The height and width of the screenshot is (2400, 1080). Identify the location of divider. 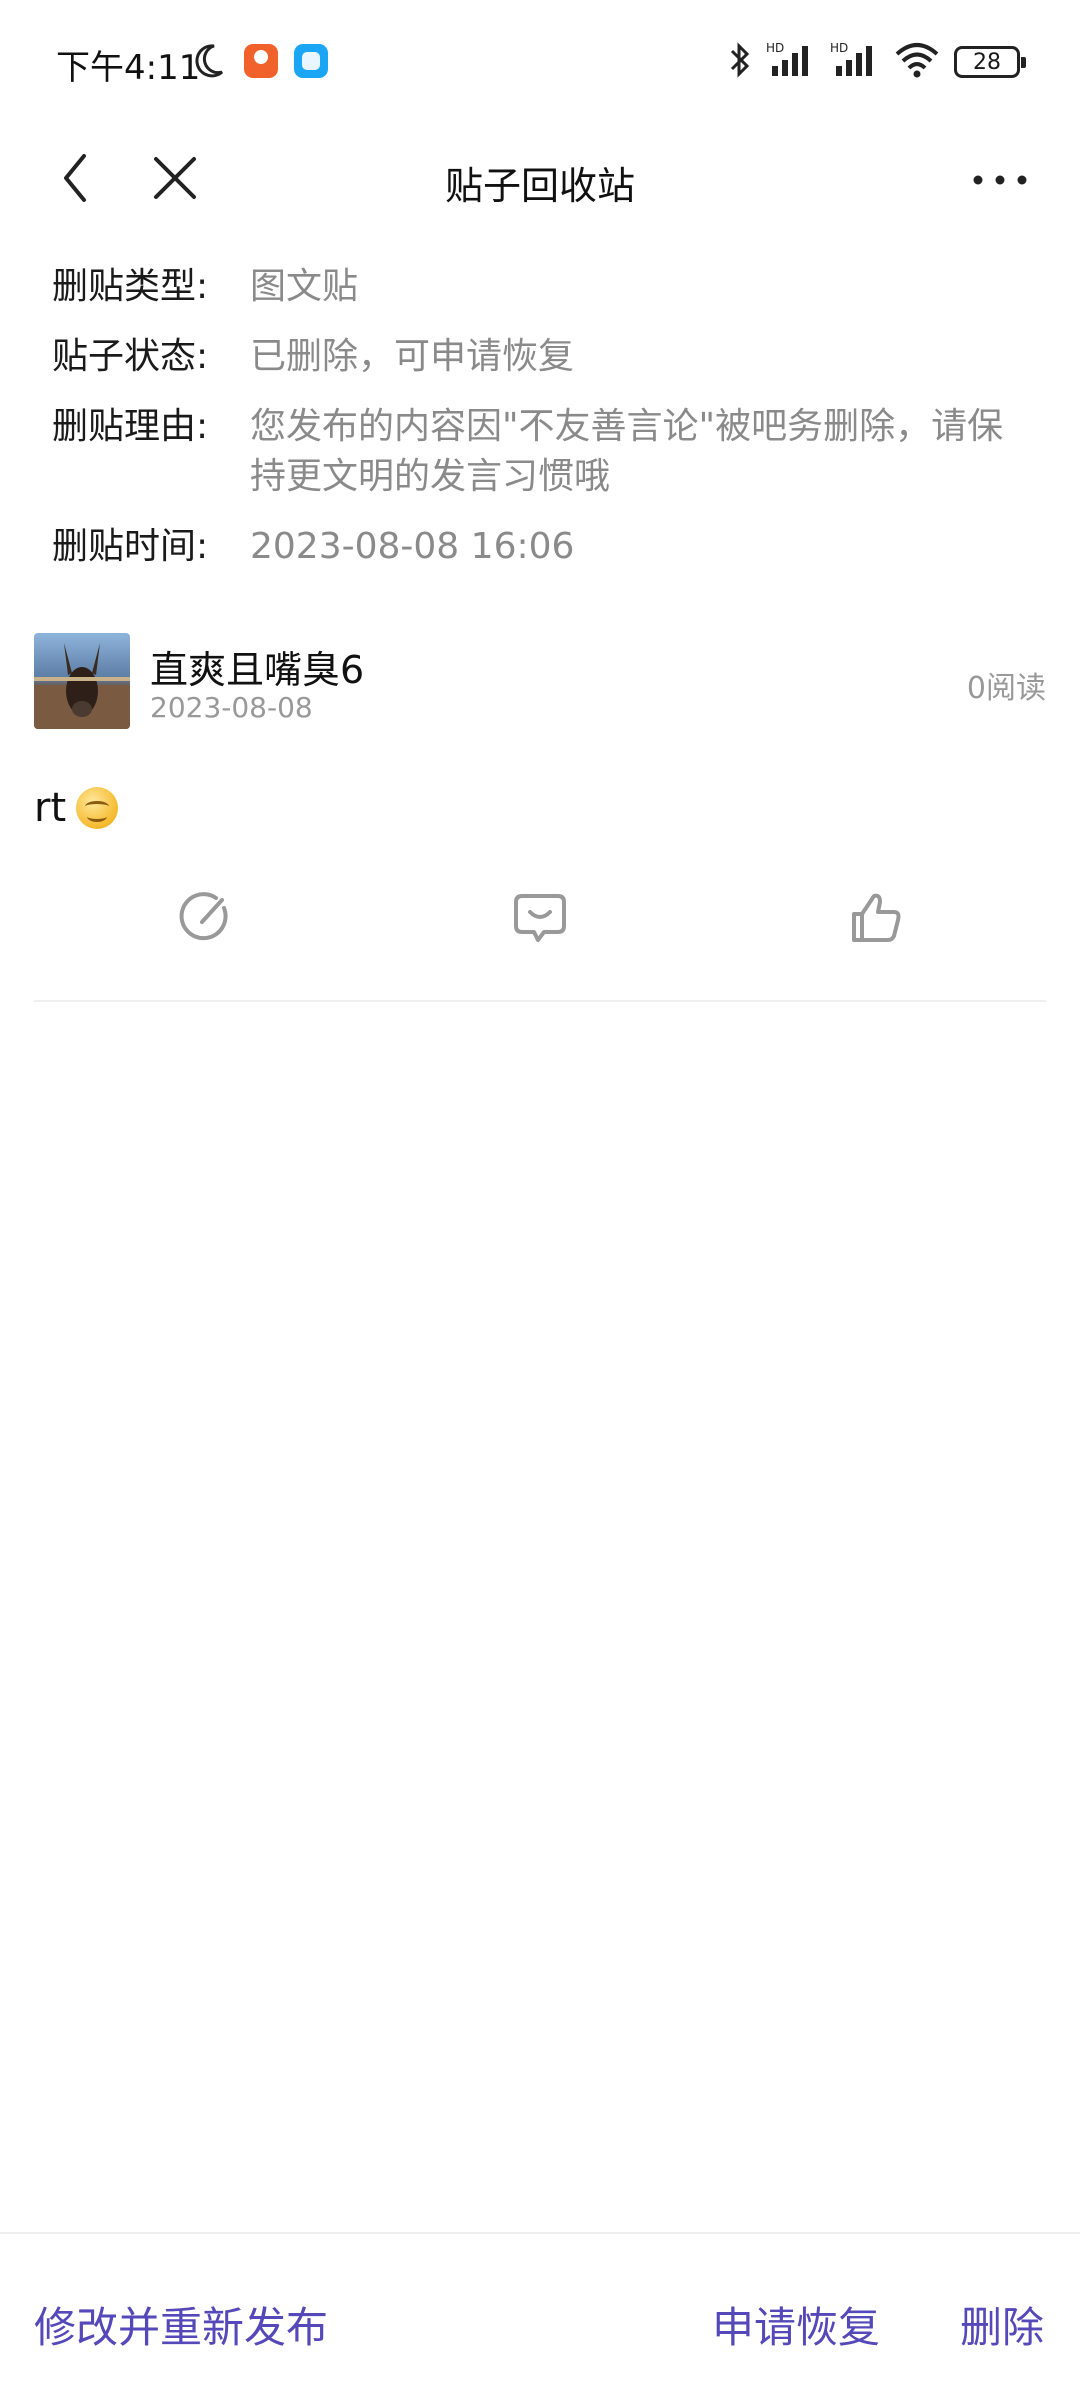
(540, 1001).